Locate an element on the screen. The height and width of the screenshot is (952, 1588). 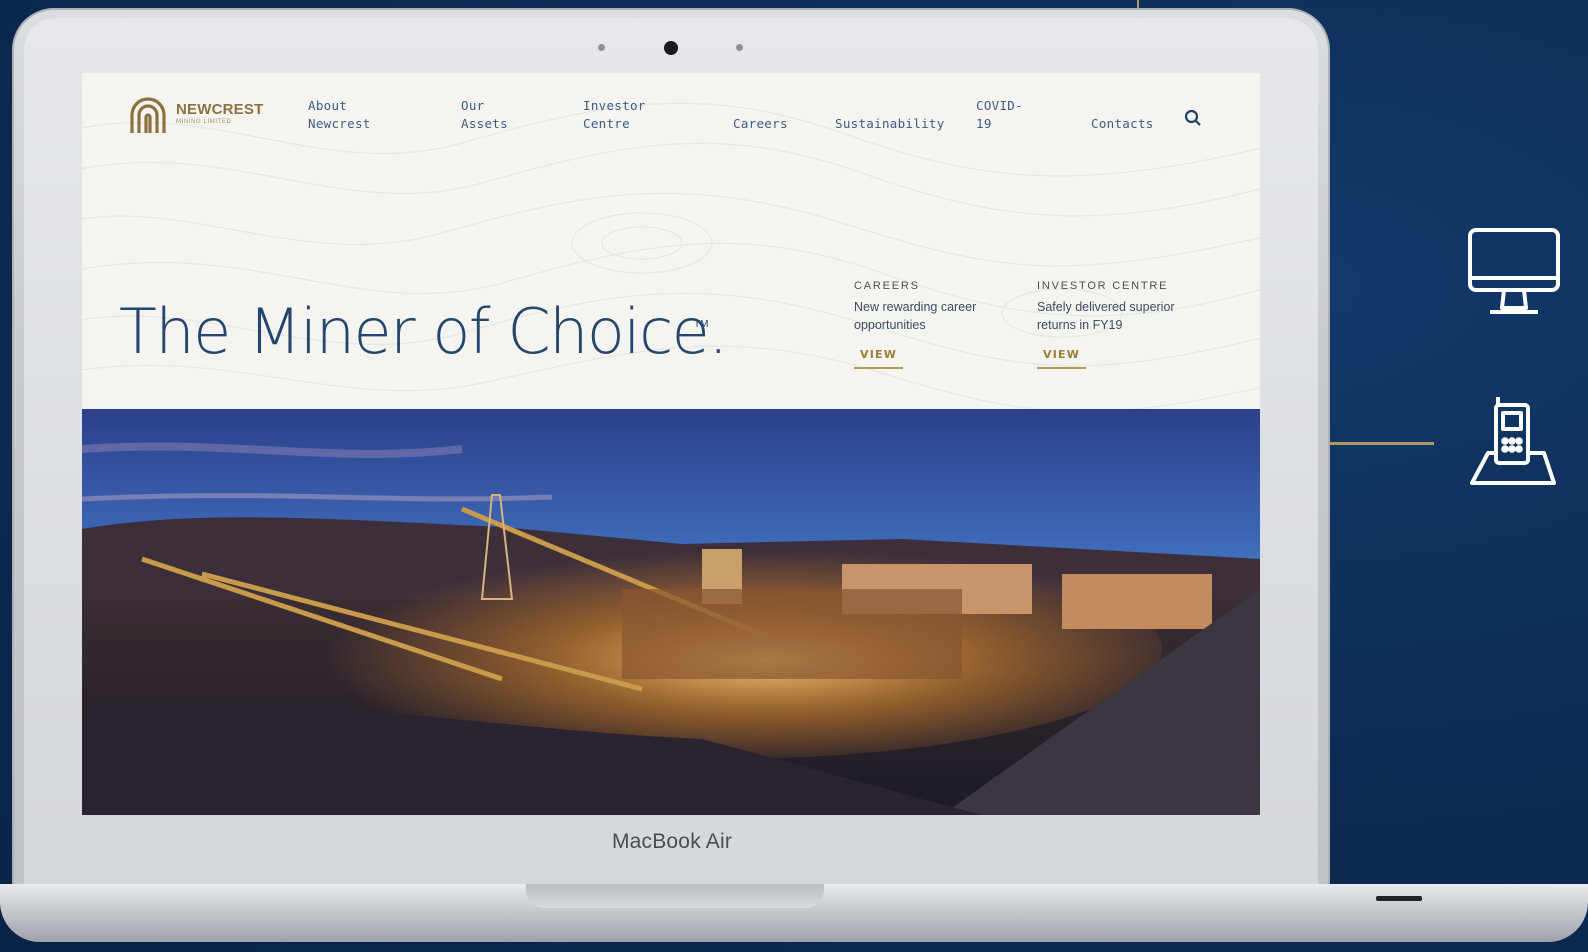
nav-sustainability: Sustainability is located at coordinates (890, 124).